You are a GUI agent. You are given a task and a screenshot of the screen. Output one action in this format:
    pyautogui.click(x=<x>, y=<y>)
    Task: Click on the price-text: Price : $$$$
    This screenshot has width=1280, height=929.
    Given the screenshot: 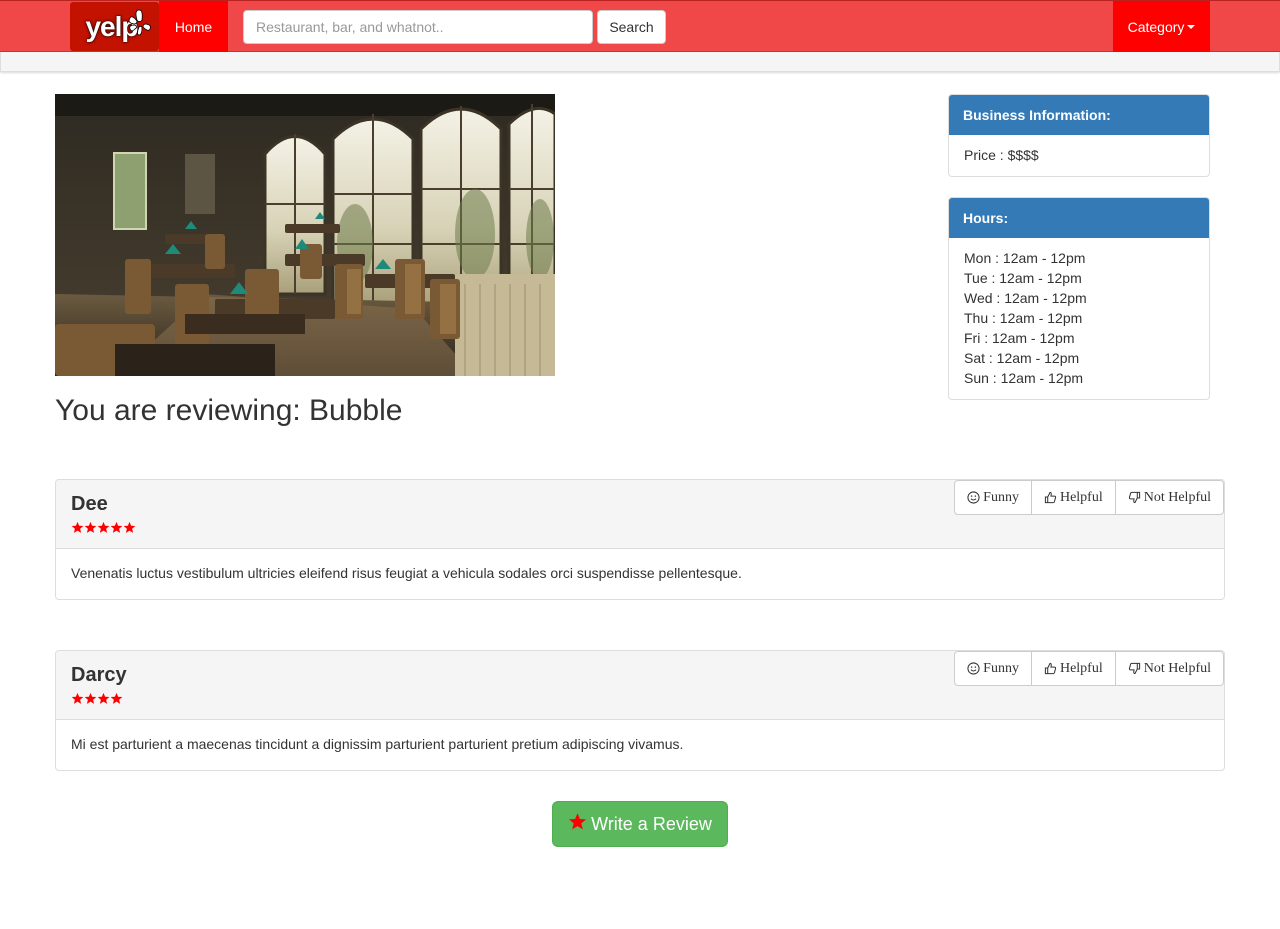 What is the action you would take?
    pyautogui.click(x=1001, y=155)
    